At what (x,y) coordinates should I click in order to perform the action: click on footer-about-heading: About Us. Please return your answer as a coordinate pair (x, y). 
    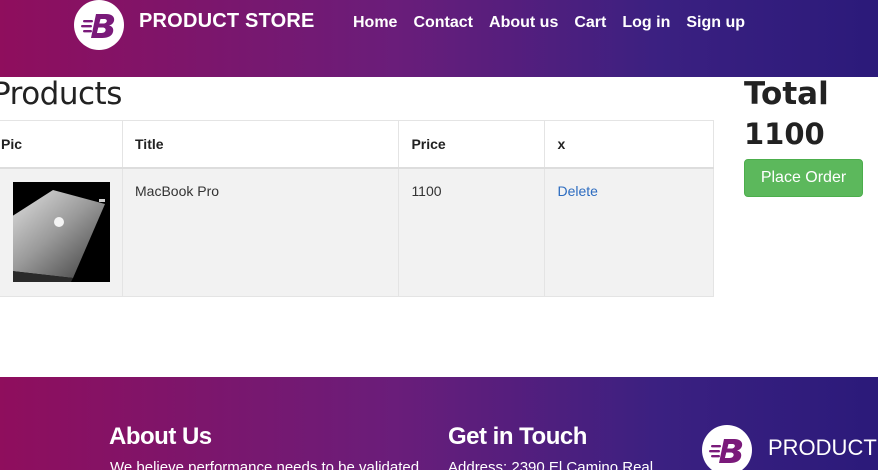
    Looking at the image, I should click on (160, 436).